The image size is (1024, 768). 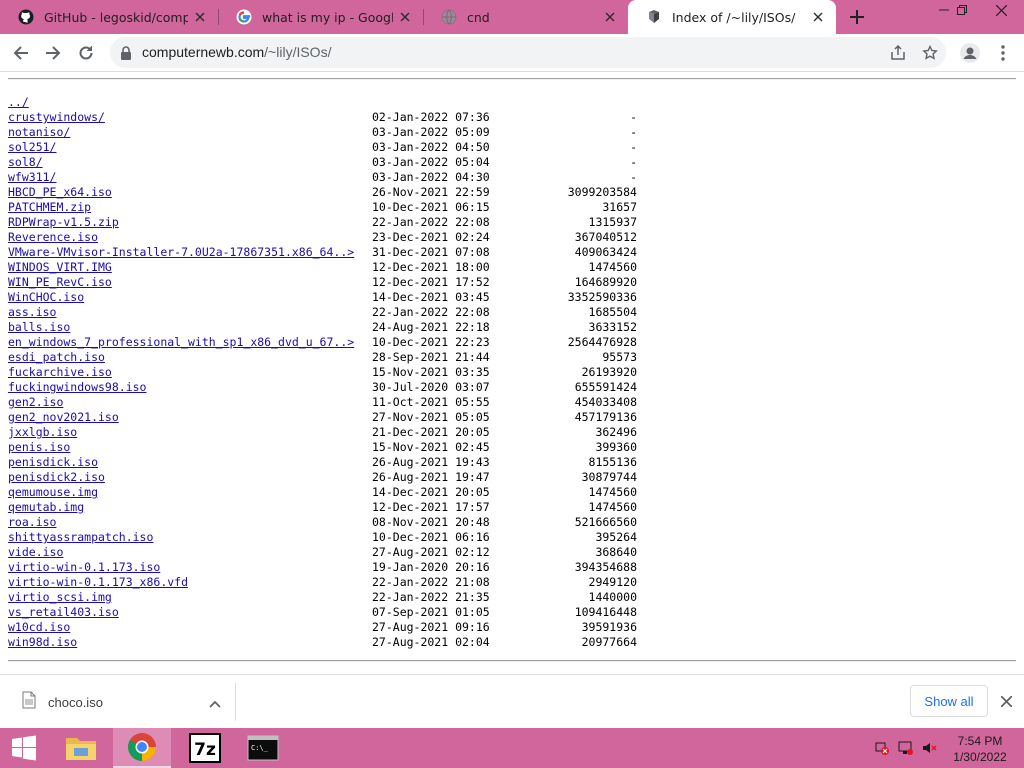 What do you see at coordinates (32, 522) in the screenshot?
I see `file-link: roa.iso` at bounding box center [32, 522].